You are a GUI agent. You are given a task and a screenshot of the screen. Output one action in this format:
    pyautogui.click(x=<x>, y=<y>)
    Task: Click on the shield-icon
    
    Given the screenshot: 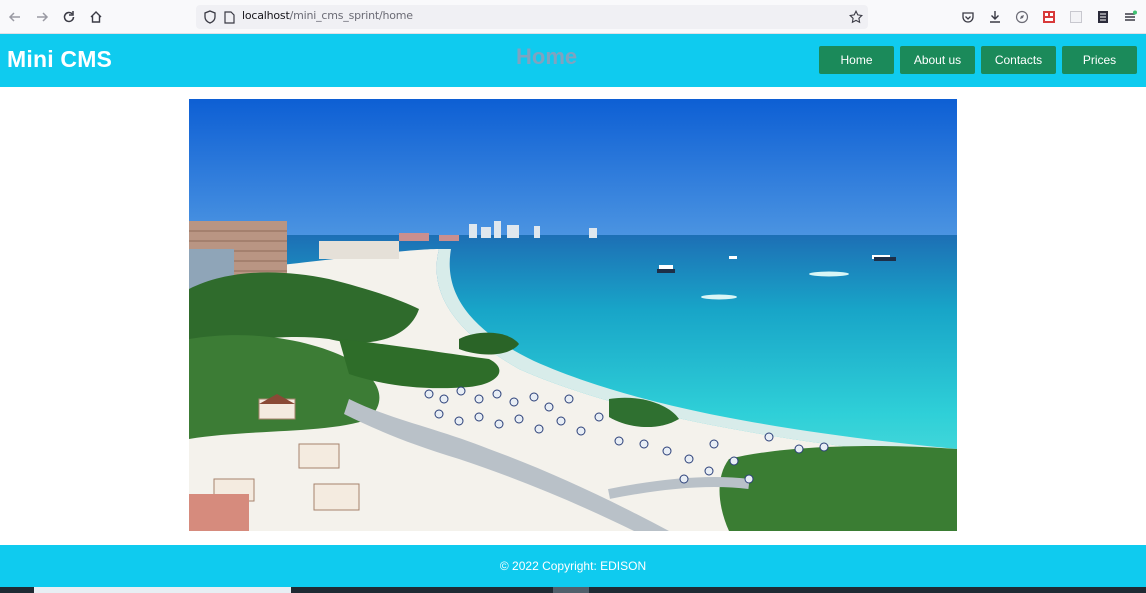 What is the action you would take?
    pyautogui.click(x=210, y=17)
    